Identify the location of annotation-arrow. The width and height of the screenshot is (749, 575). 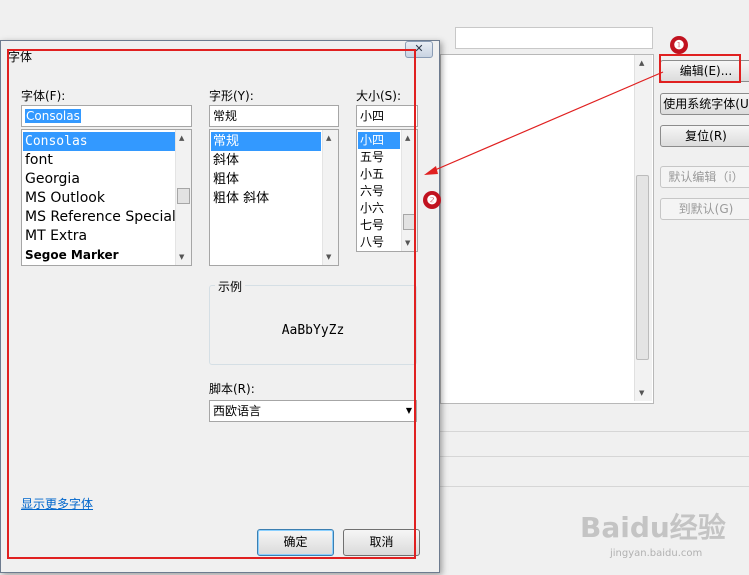
(544, 123).